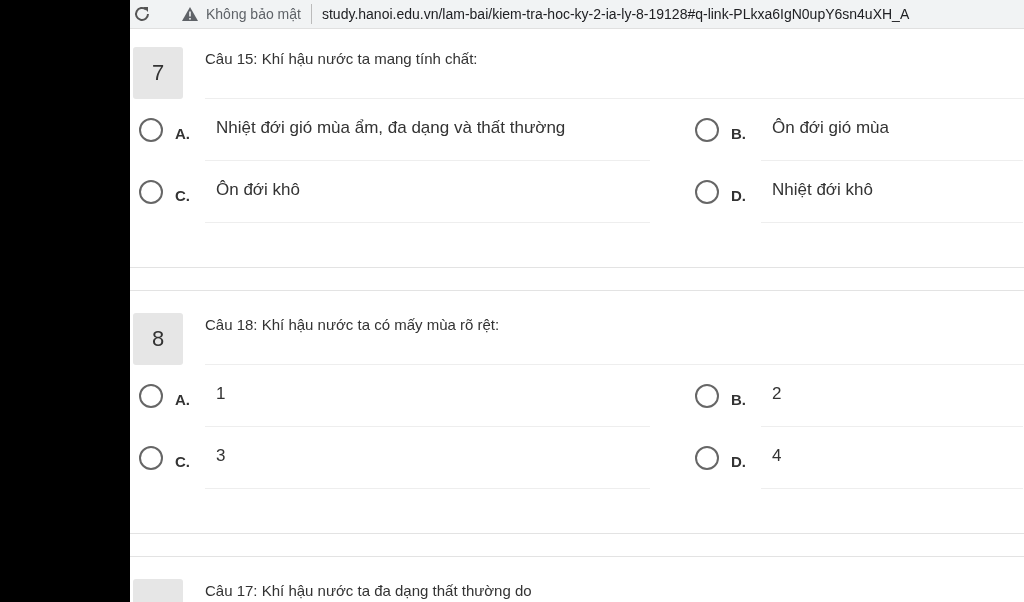  I want to click on question-text: Câu 17: Khí hậu nước ta đa dạng thất thường do, so click(614, 590).